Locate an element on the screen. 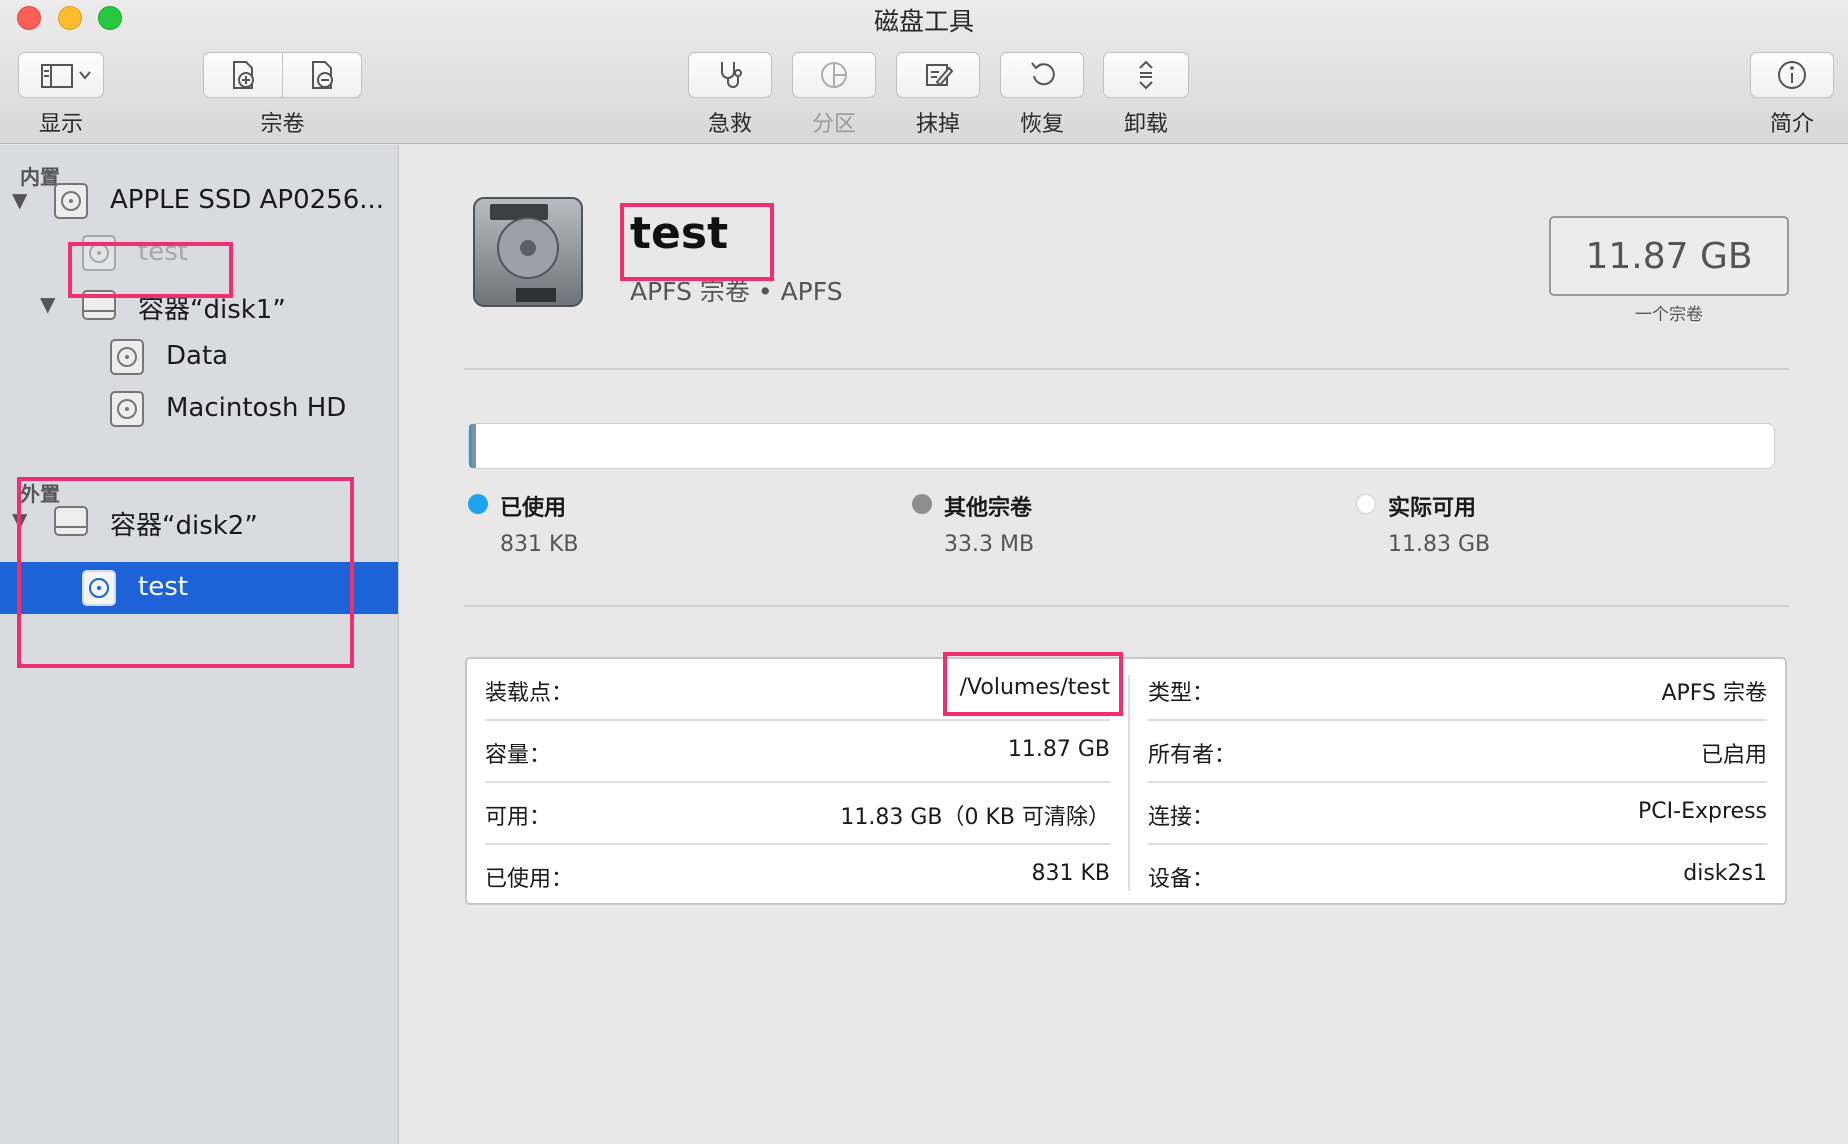 This screenshot has width=1848, height=1144. view-label: 显示 is located at coordinates (60, 124).